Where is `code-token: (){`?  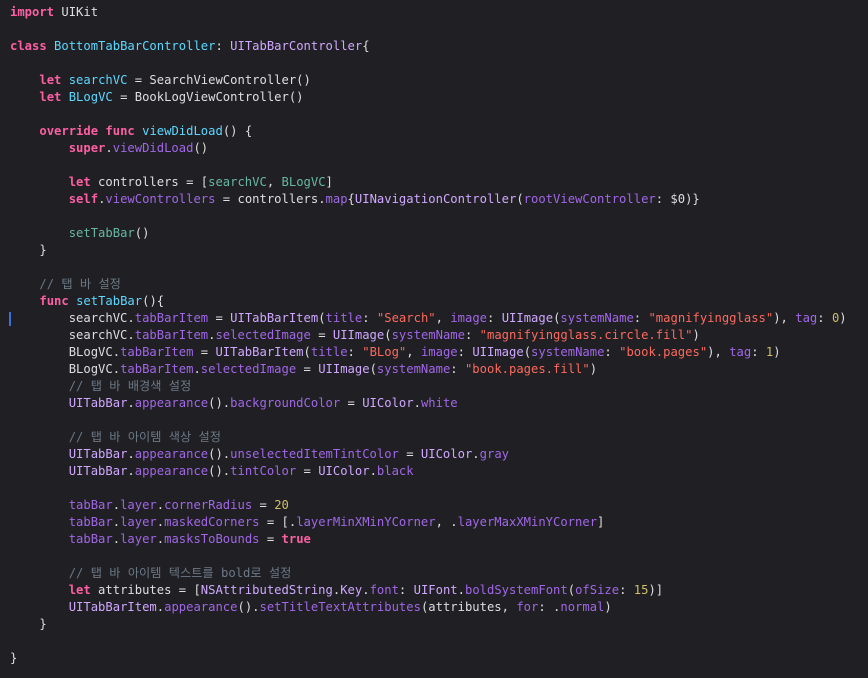 code-token: (){ is located at coordinates (153, 301).